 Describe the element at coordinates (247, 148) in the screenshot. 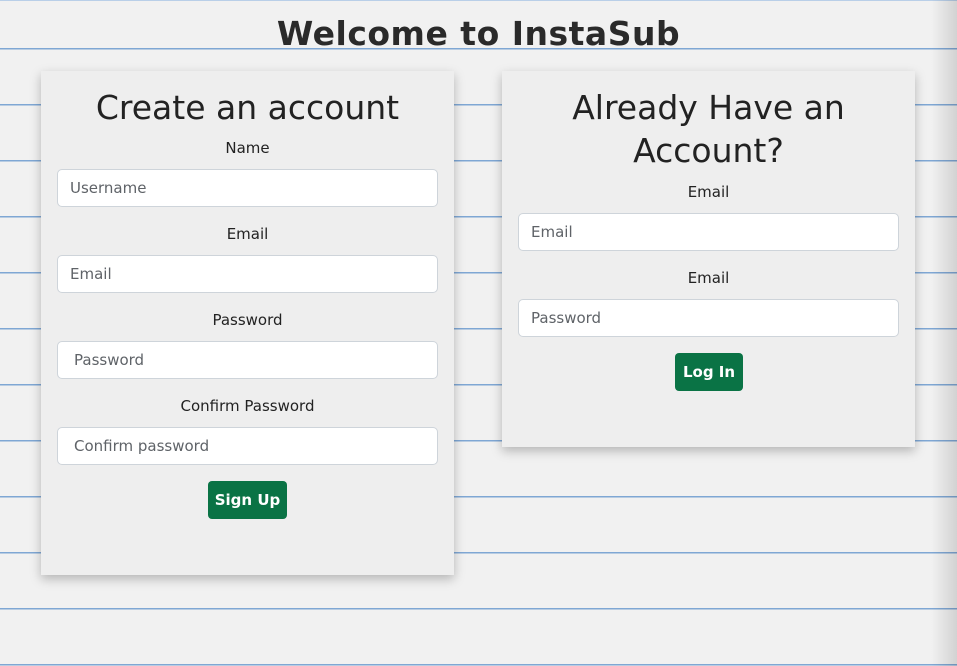

I see `name-label: Name` at that location.